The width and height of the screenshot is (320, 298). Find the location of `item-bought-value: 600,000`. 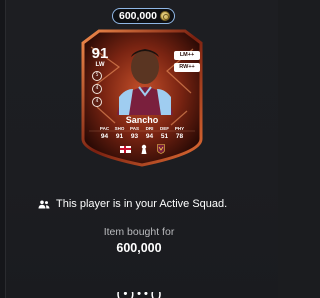

item-bought-value: 600,000 is located at coordinates (139, 248).